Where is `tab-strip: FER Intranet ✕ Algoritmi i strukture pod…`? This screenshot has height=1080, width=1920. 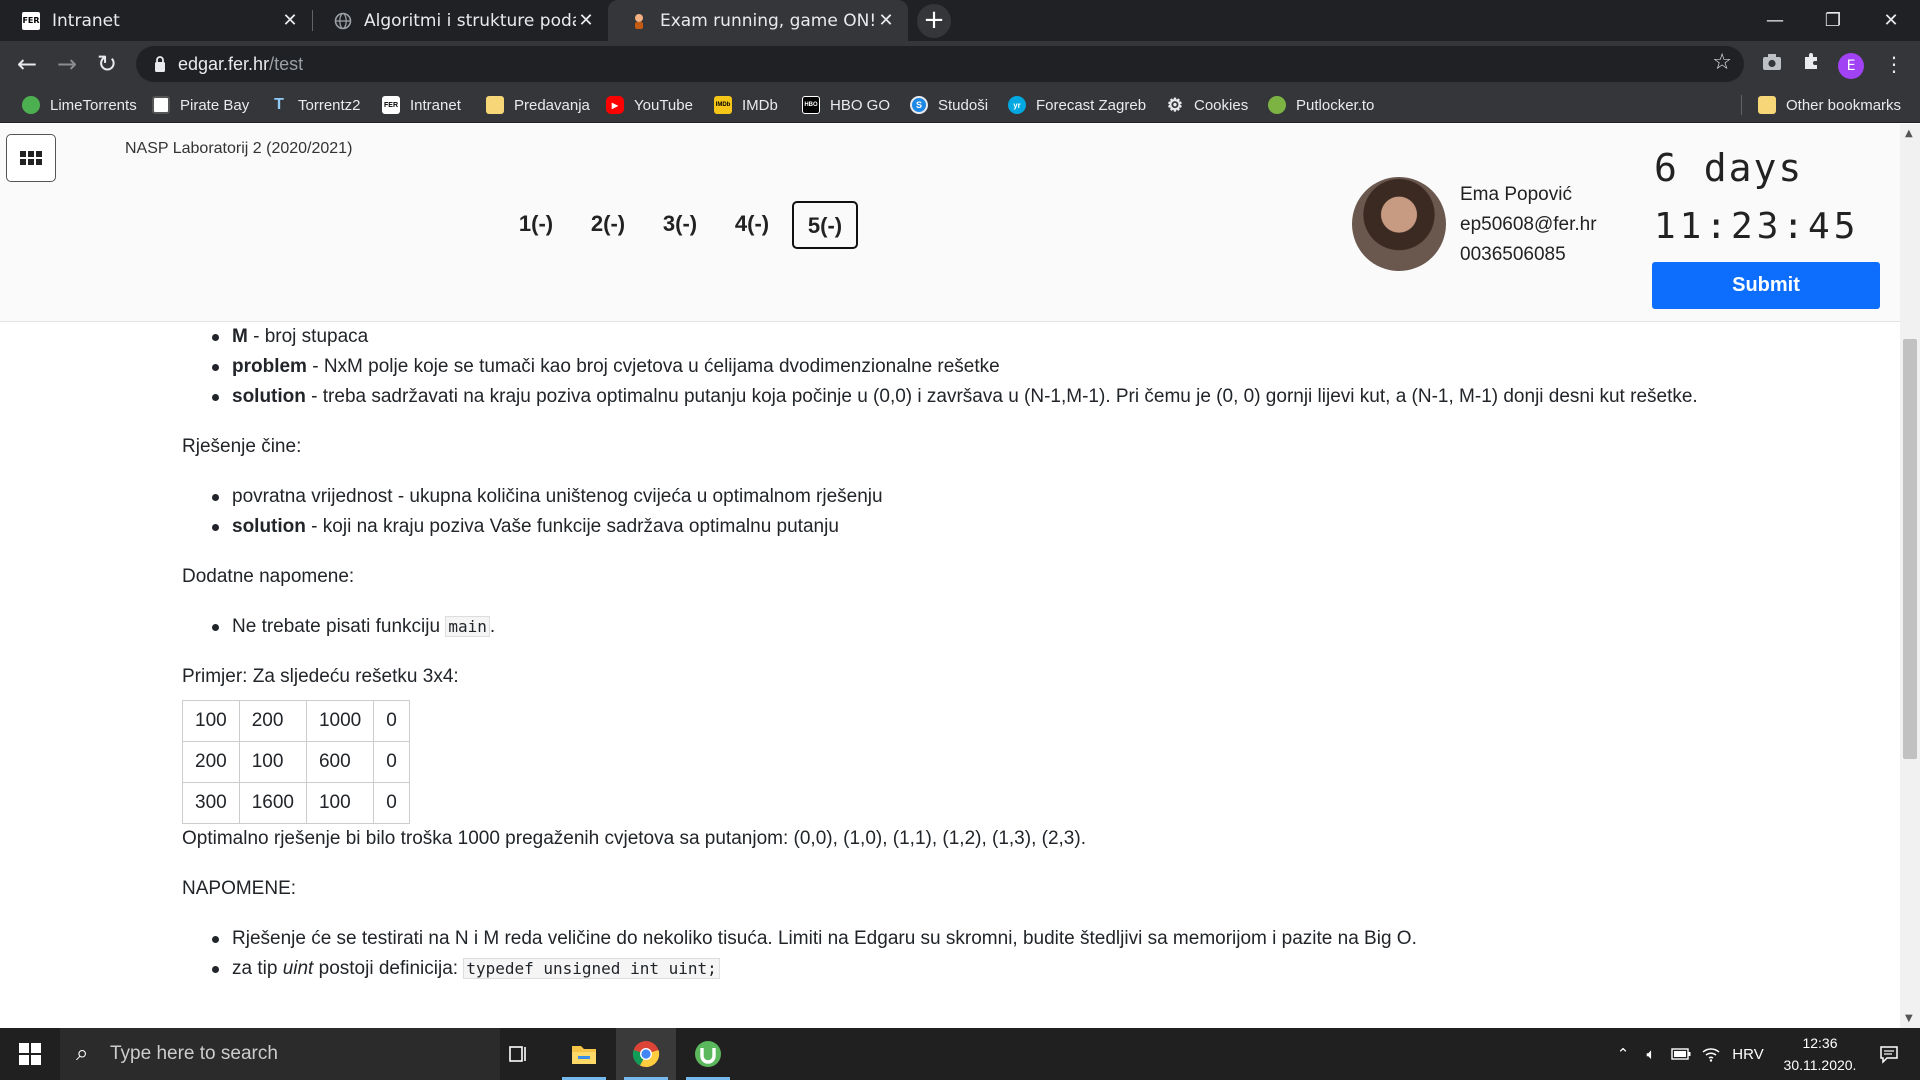 tab-strip: FER Intranet ✕ Algoritmi i strukture pod… is located at coordinates (960, 20).